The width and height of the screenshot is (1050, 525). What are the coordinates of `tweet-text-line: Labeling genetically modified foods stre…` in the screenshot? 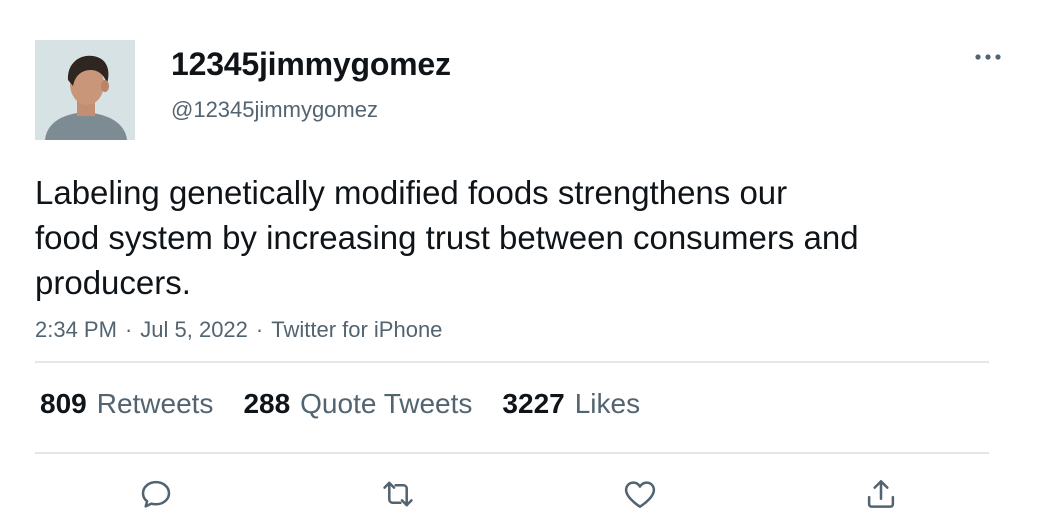 It's located at (411, 192).